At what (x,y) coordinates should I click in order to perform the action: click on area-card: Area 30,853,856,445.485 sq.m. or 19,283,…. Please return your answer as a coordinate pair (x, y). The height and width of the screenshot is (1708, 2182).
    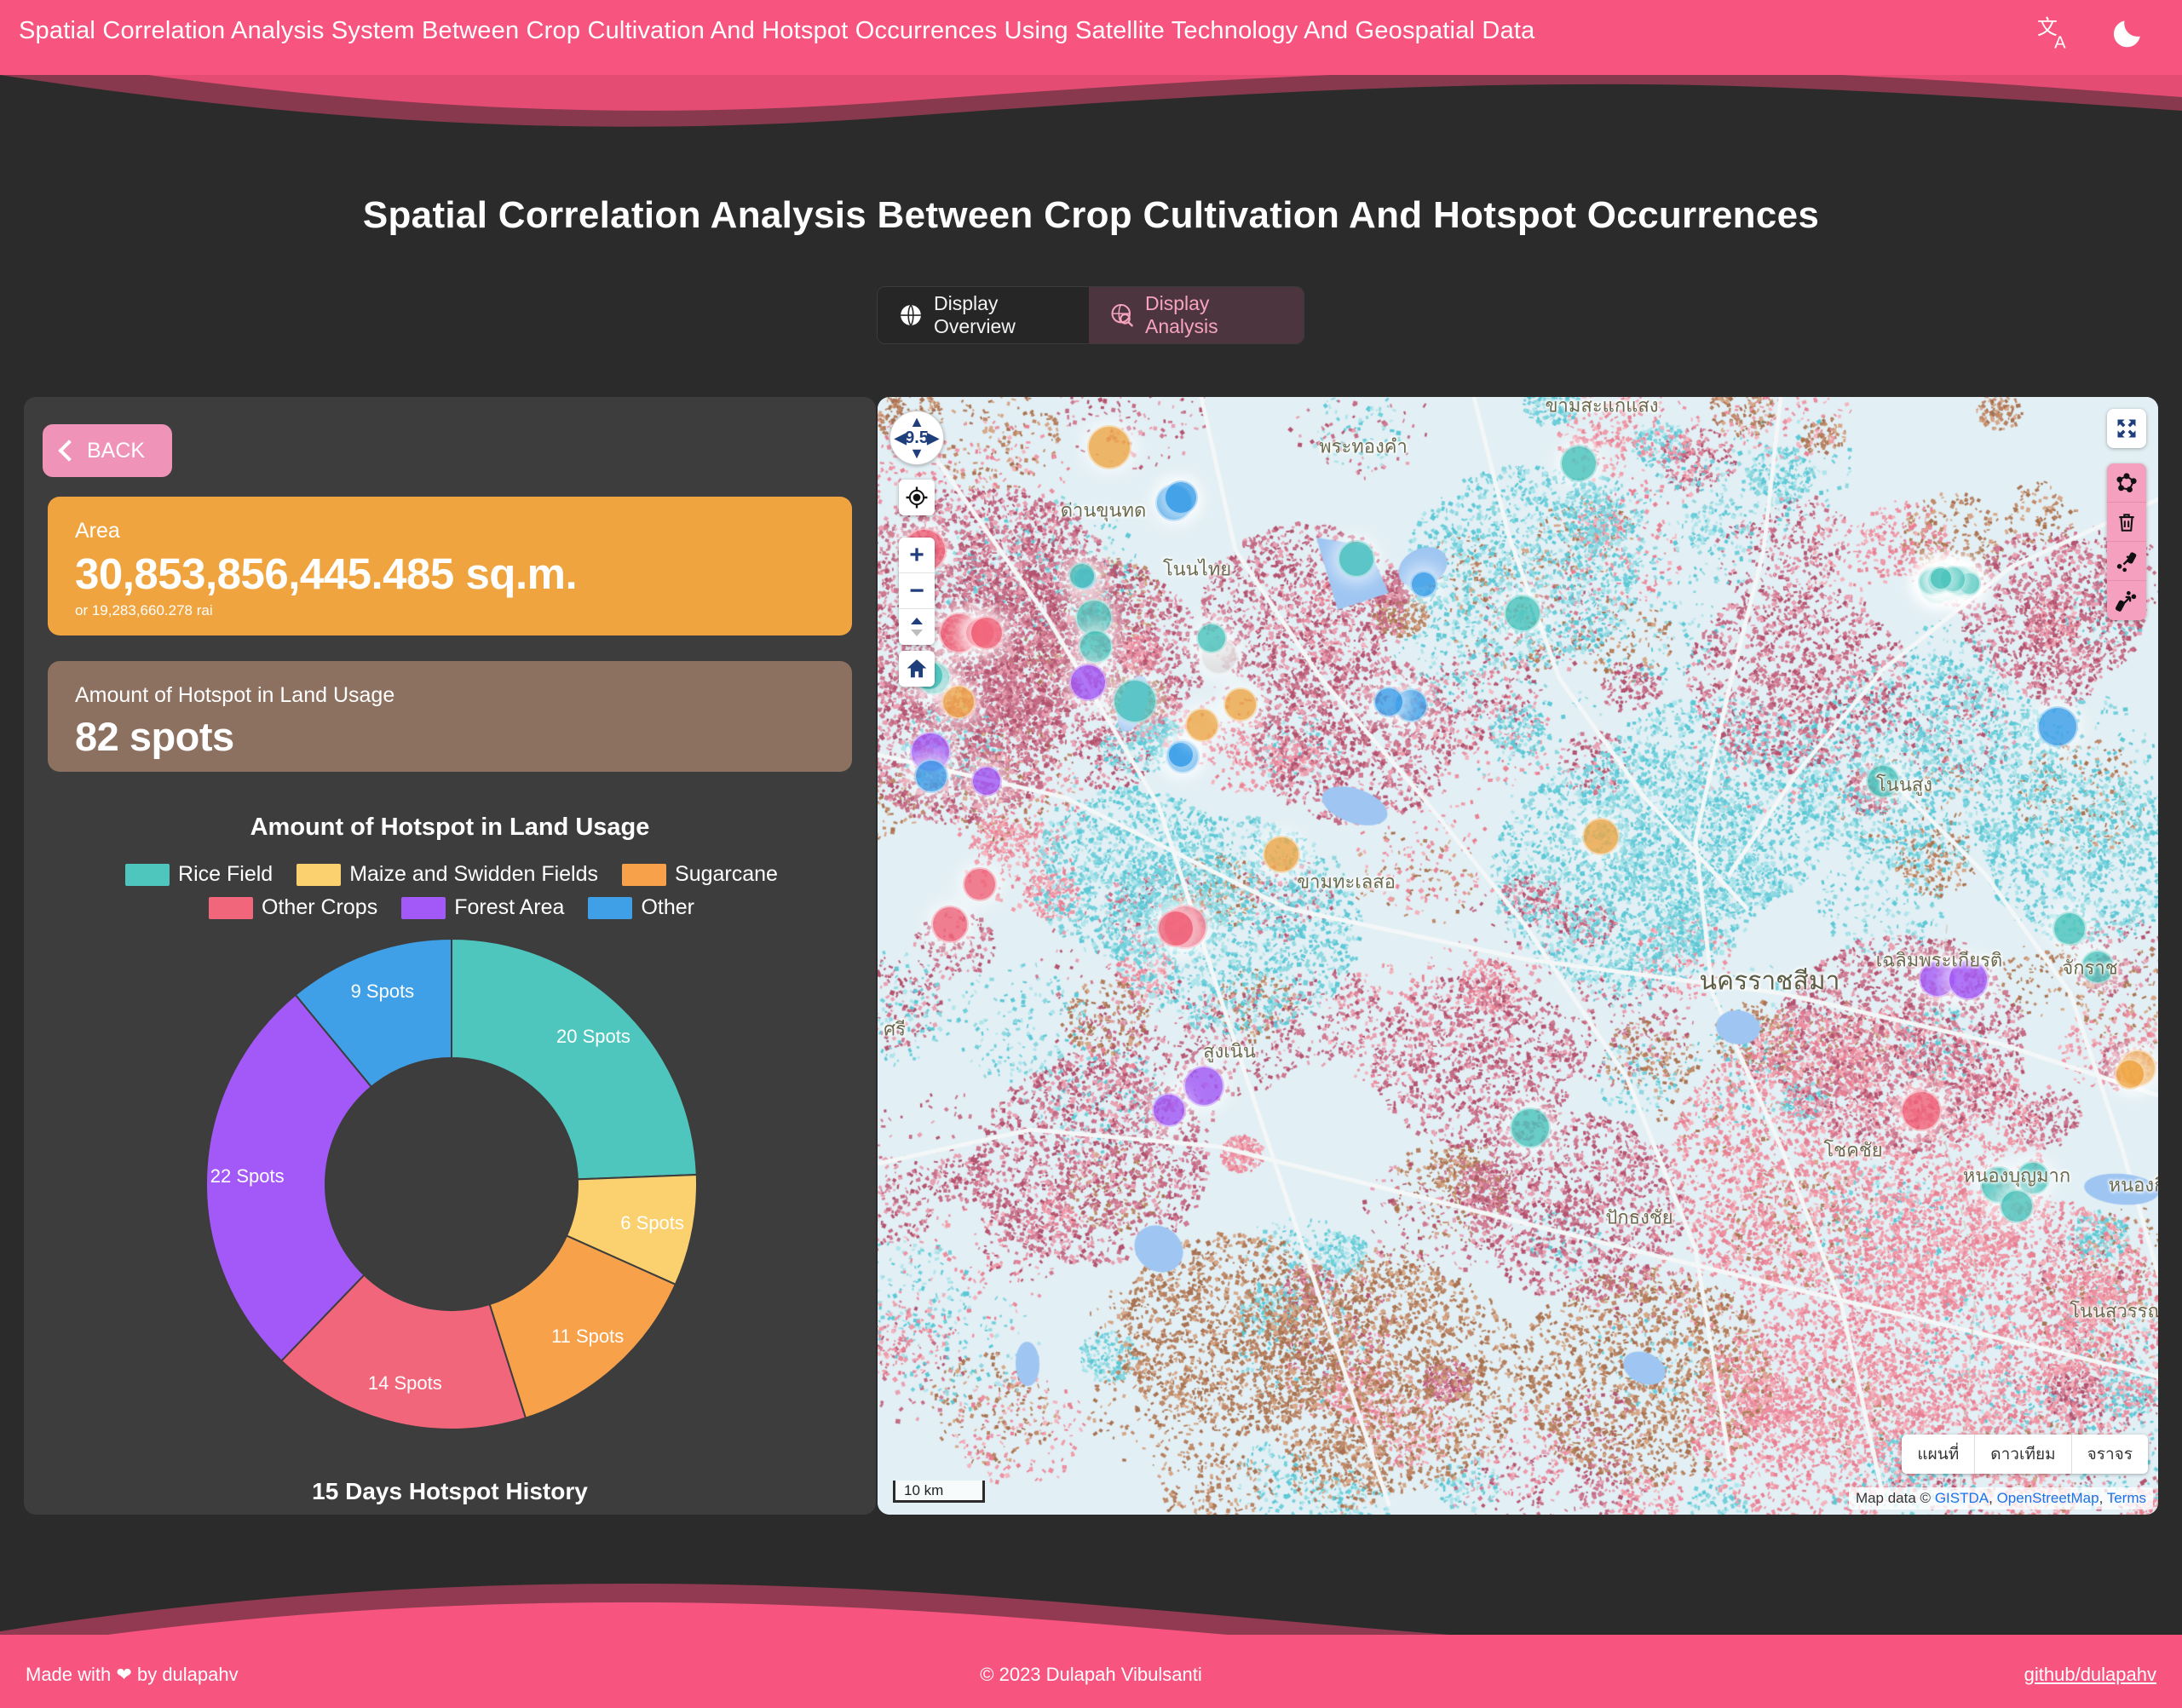
    Looking at the image, I should click on (450, 566).